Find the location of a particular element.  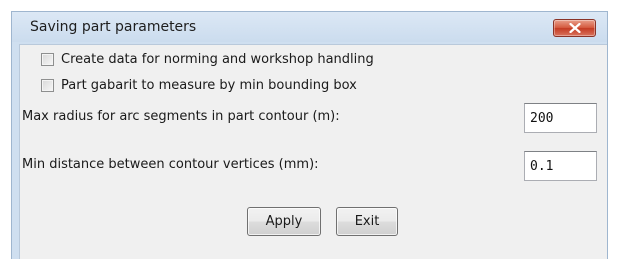

apply-button: Apply is located at coordinates (284, 221).